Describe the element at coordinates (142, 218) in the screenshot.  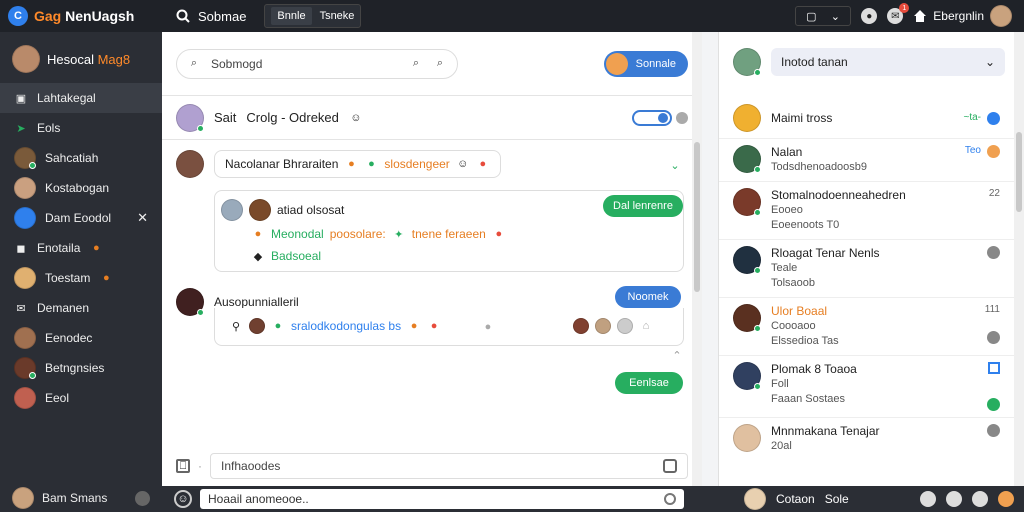
I see `close-icon: ✕` at that location.